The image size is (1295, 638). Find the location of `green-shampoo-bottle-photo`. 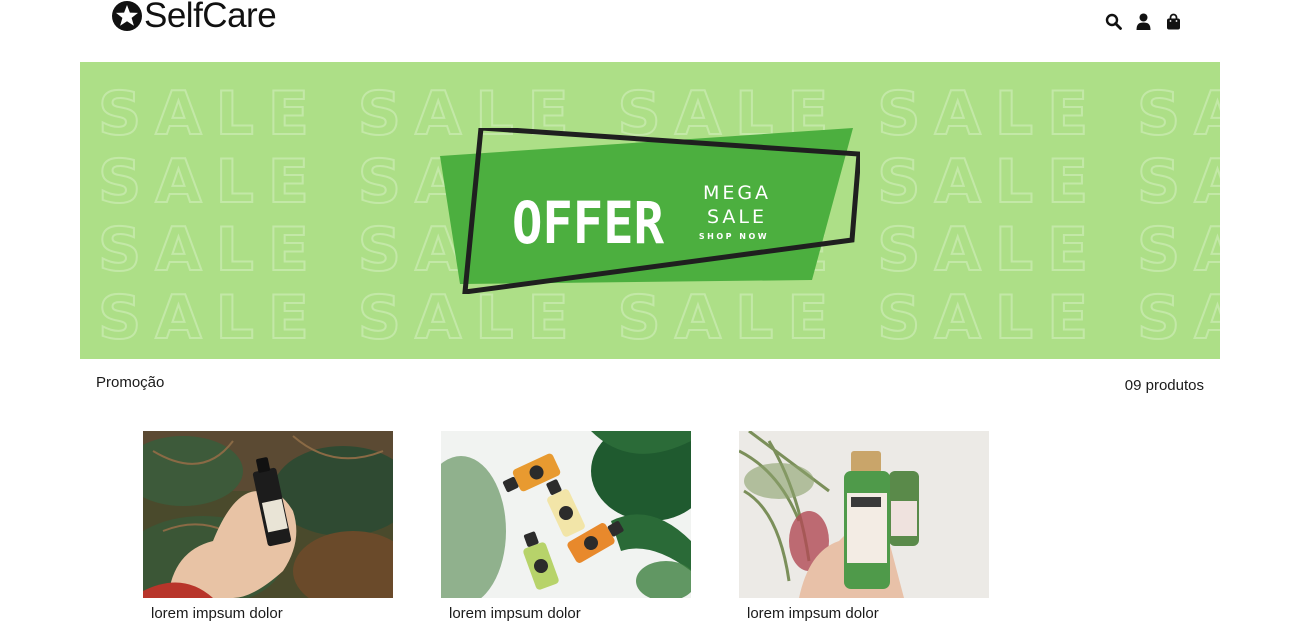

green-shampoo-bottle-photo is located at coordinates (864, 514).